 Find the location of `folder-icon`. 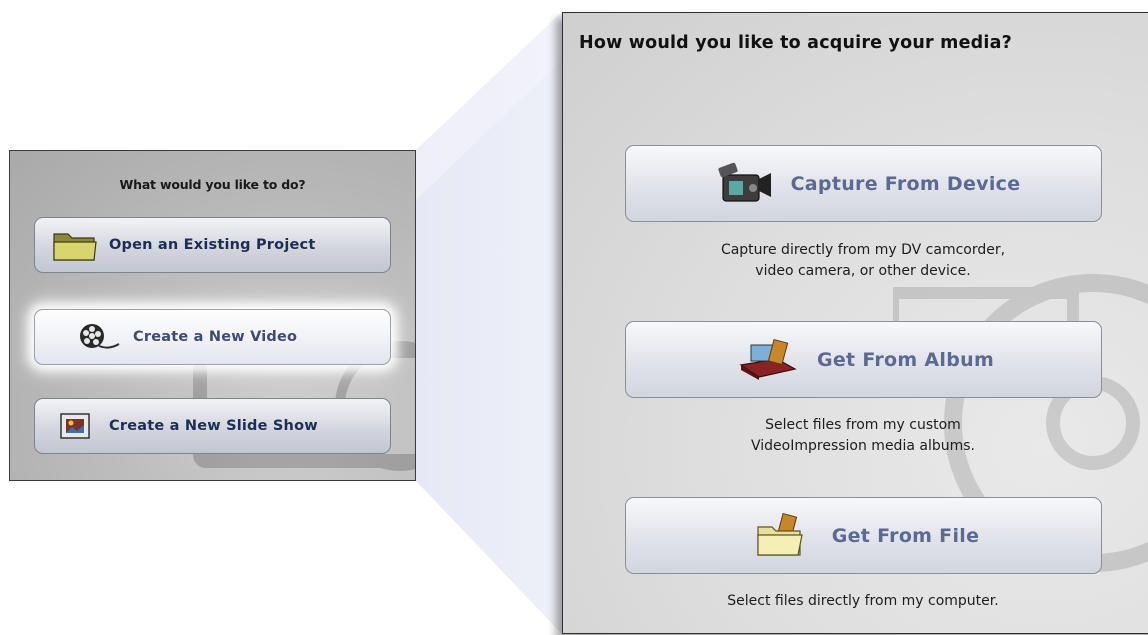

folder-icon is located at coordinates (75, 245).